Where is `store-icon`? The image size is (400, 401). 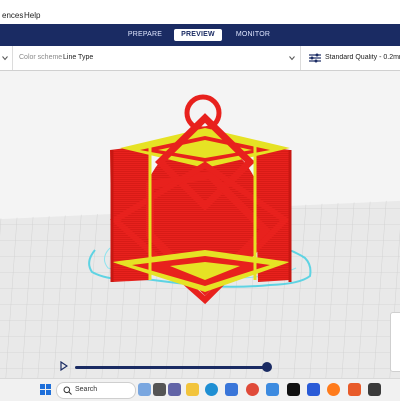
store-icon is located at coordinates (231, 389).